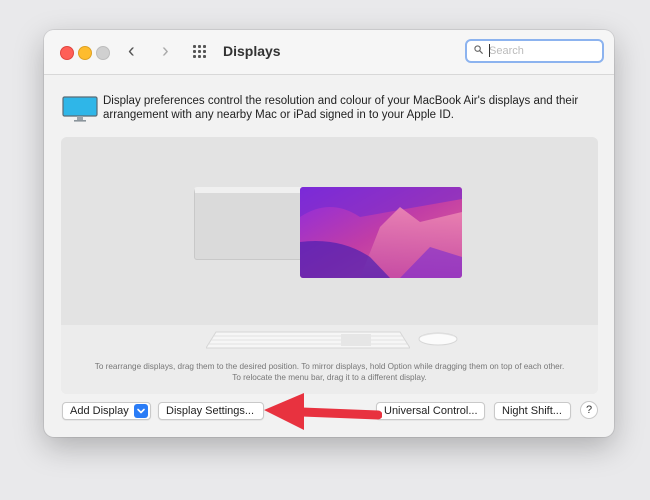 The image size is (650, 500). I want to click on mouse-icon, so click(438, 339).